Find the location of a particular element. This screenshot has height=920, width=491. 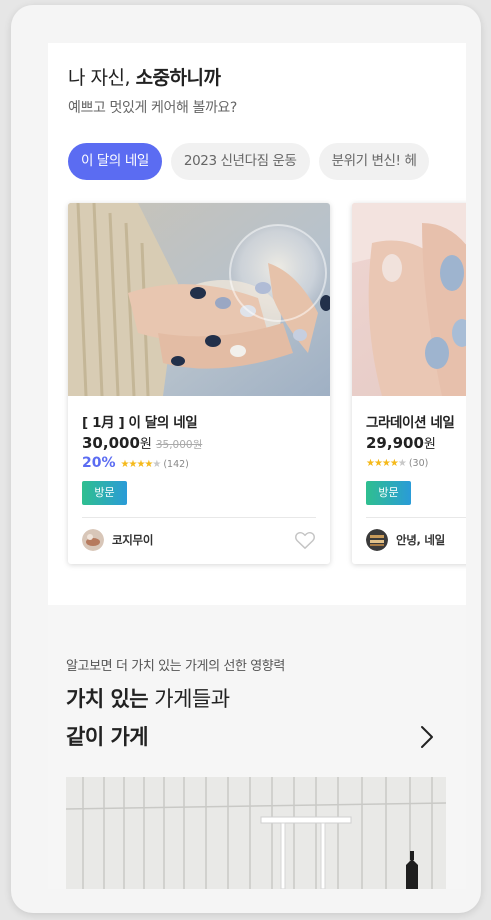

discount-rate: 20% is located at coordinates (99, 463).